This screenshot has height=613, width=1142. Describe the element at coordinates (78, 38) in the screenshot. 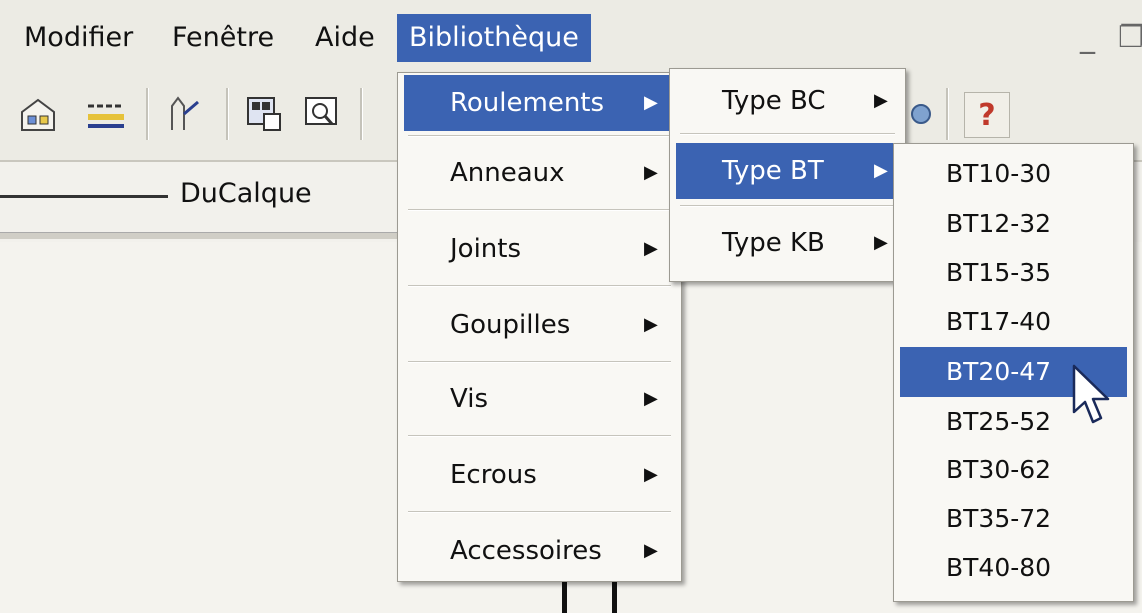

I see `menu-modifier: Modifier` at that location.